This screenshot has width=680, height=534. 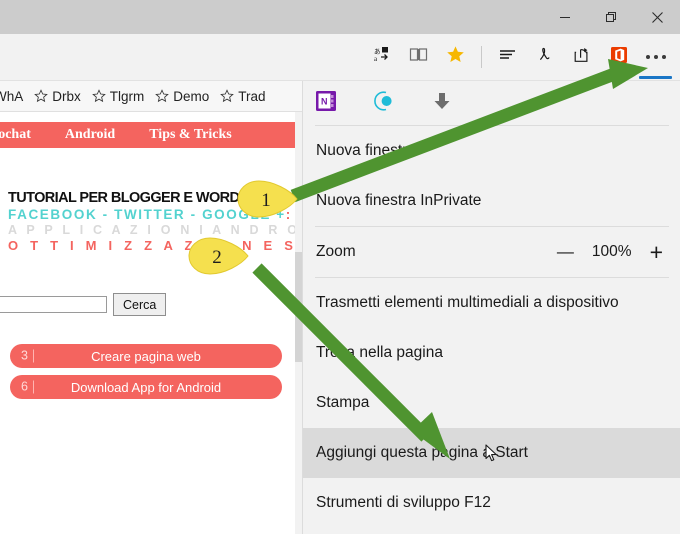 What do you see at coordinates (191, 96) in the screenshot?
I see `favorite-label: Demo` at bounding box center [191, 96].